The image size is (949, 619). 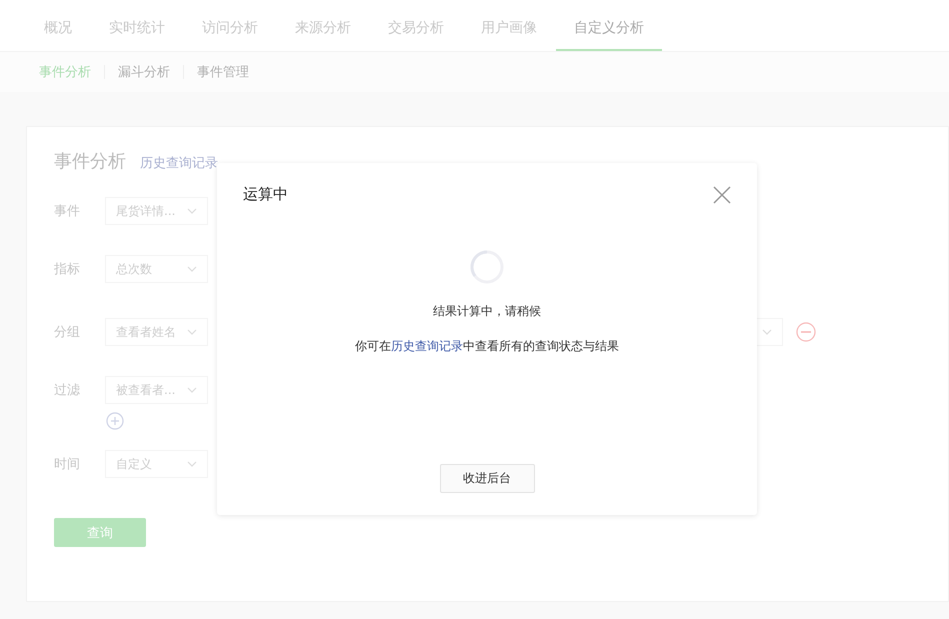 What do you see at coordinates (67, 390) in the screenshot?
I see `field-label: 过滤` at bounding box center [67, 390].